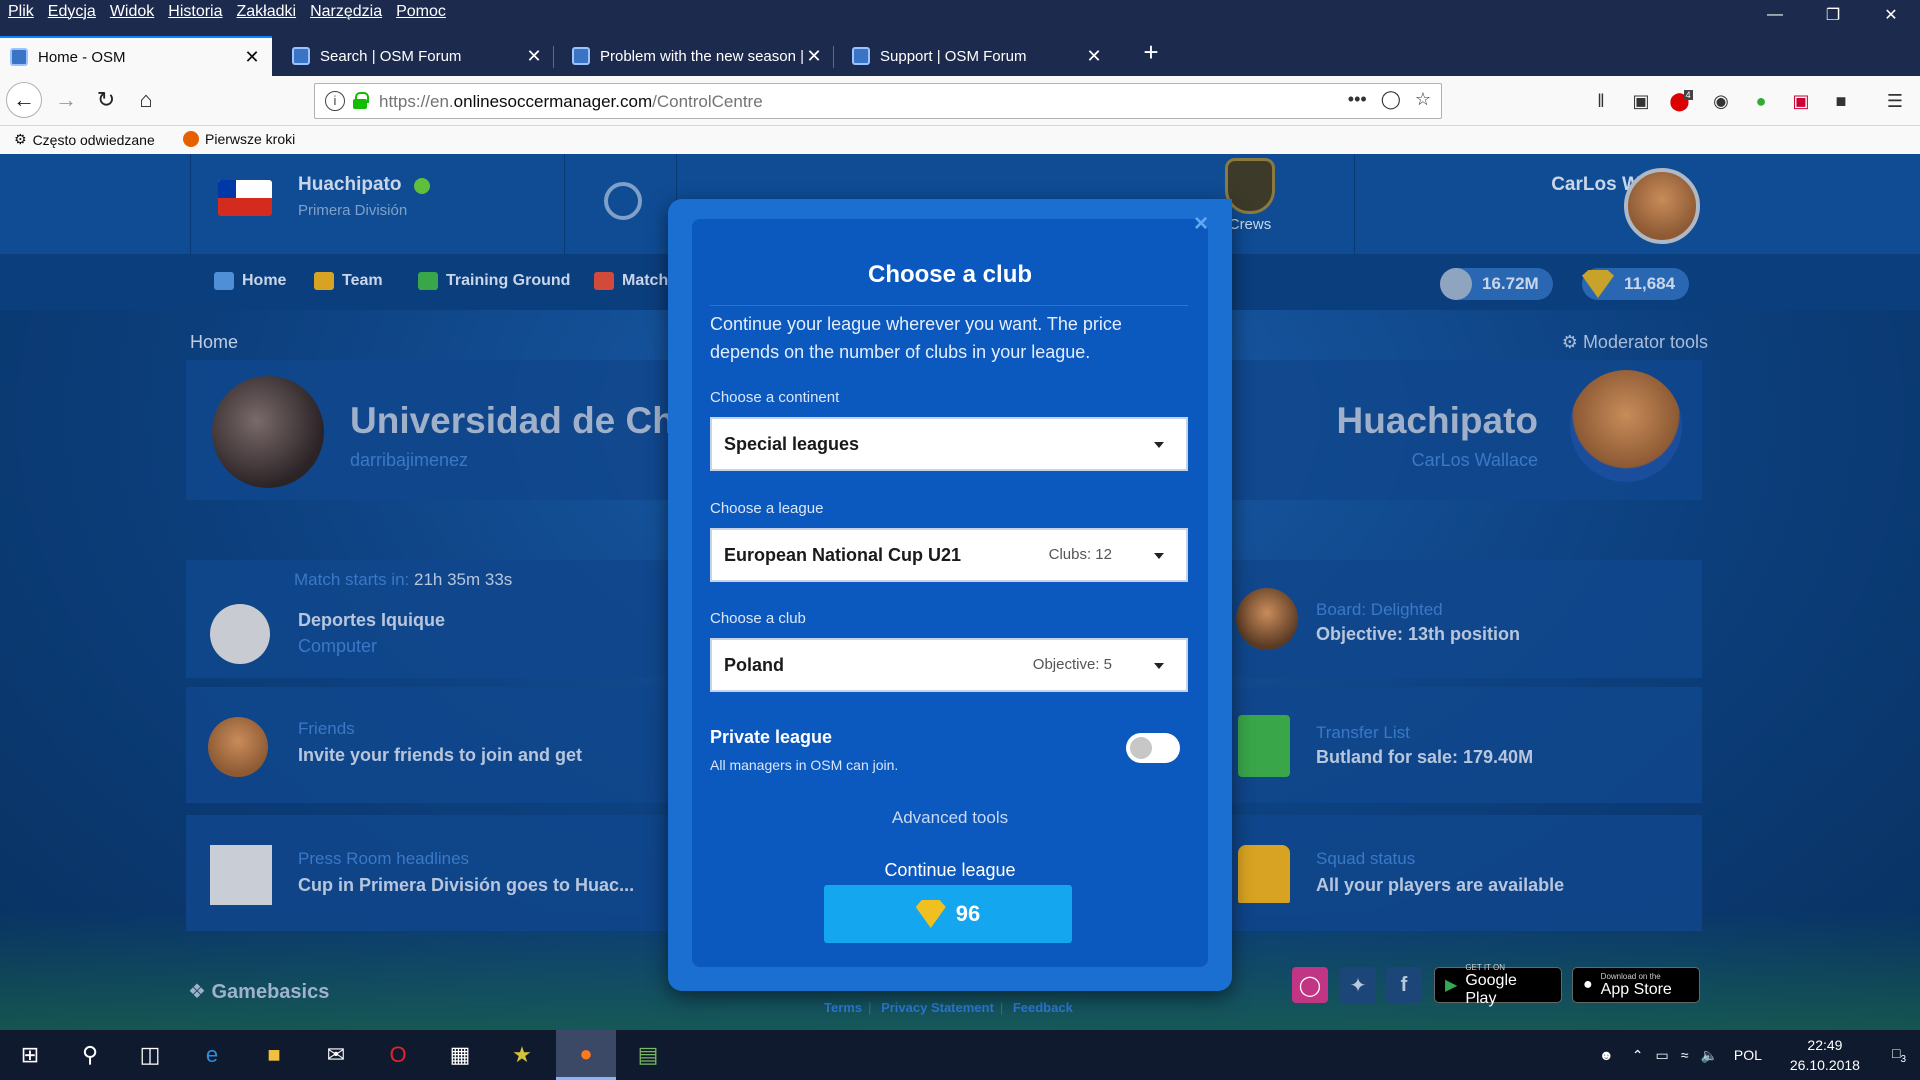  Describe the element at coordinates (648, 1055) in the screenshot. I see `spreadsheet-icon: ▤` at that location.